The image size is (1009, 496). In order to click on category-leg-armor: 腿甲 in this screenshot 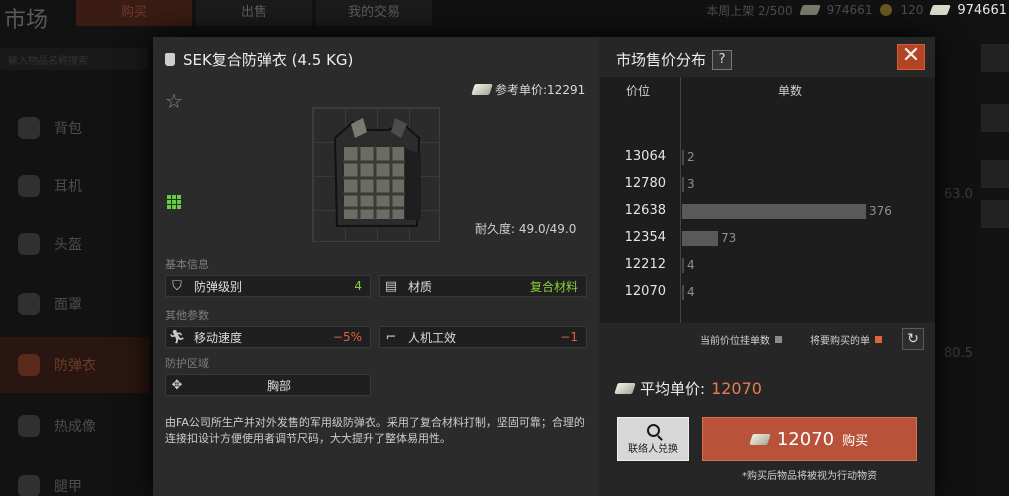, I will do `click(75, 477)`.